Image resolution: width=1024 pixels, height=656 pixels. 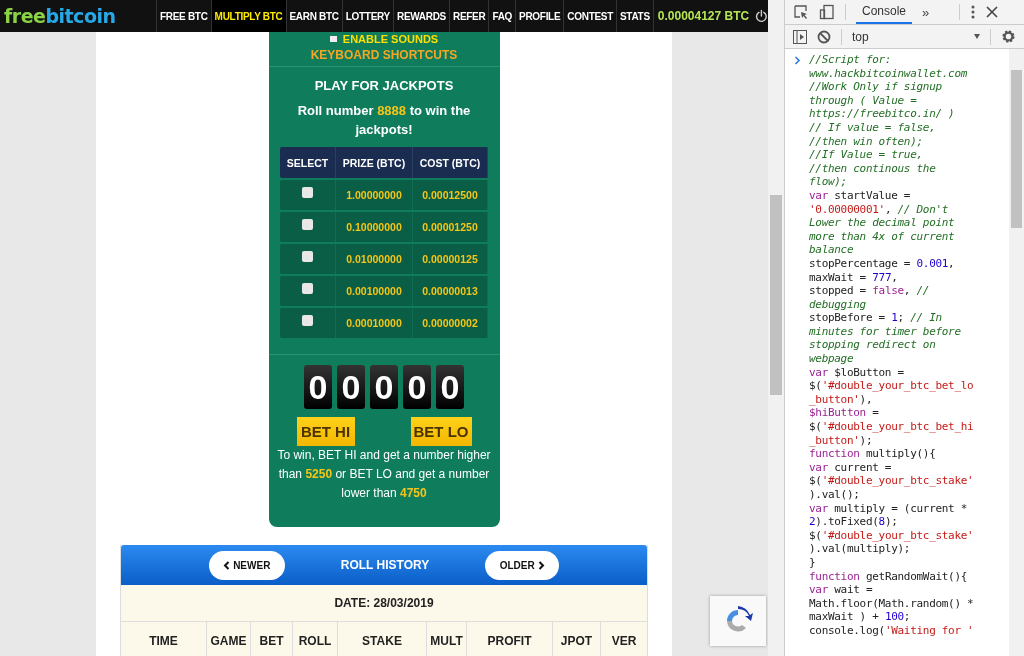 I want to click on table-cell: 0.10000000, so click(x=374, y=227).